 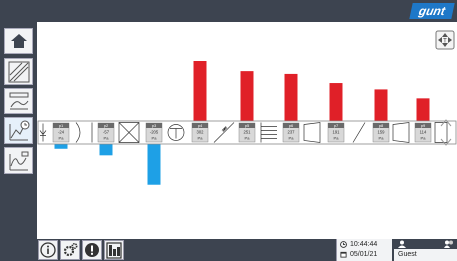 I want to click on sensor-value: 159, so click(x=382, y=132).